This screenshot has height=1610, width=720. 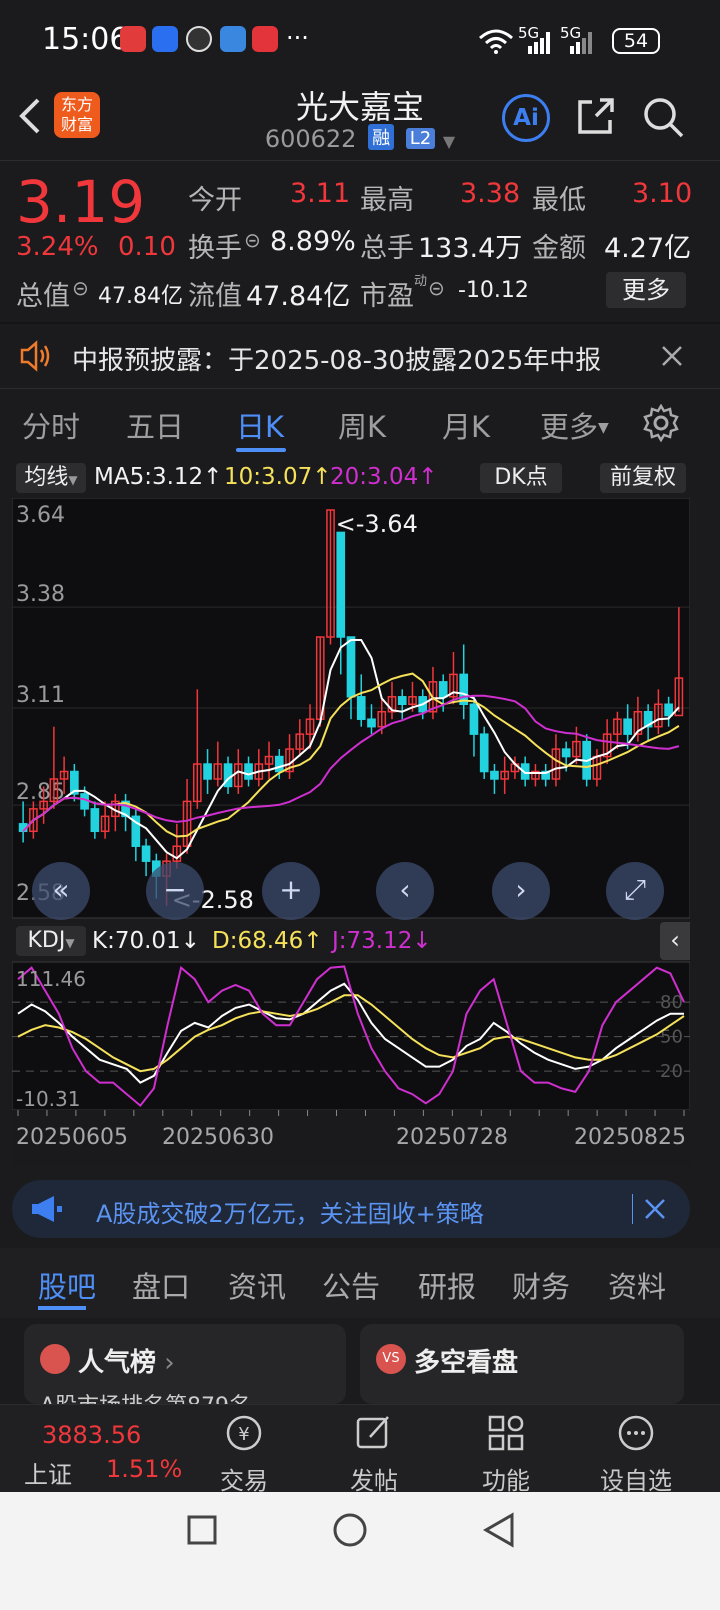 What do you see at coordinates (46, 940) in the screenshot?
I see `indicator-select-label: KDJ` at bounding box center [46, 940].